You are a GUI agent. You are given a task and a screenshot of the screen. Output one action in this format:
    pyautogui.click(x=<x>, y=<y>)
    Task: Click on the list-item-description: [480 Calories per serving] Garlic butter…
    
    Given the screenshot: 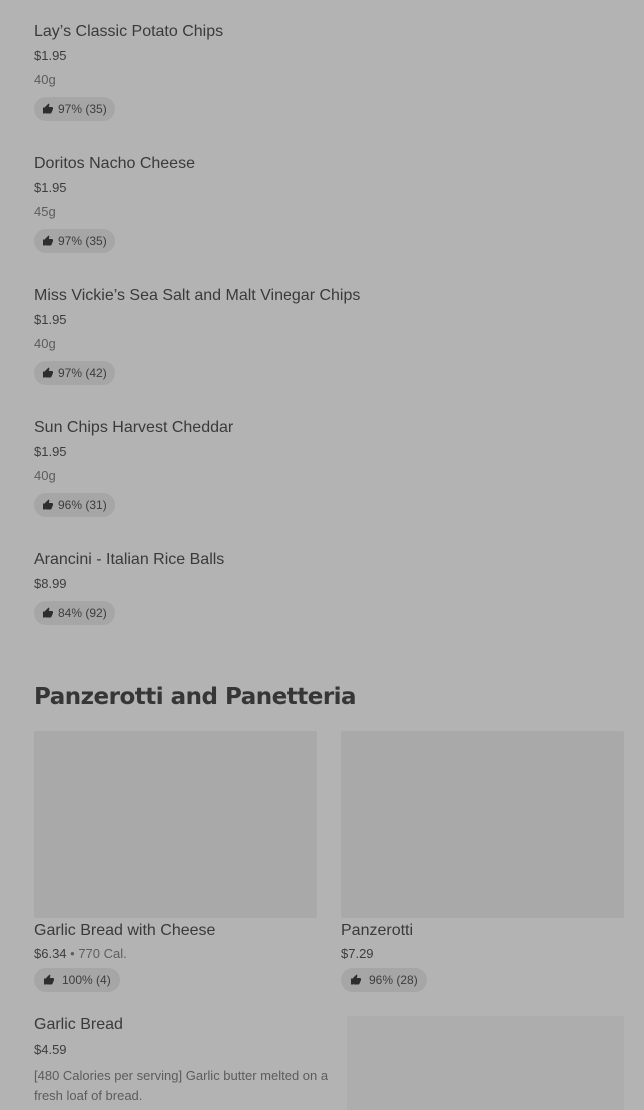 What is the action you would take?
    pyautogui.click(x=181, y=1085)
    